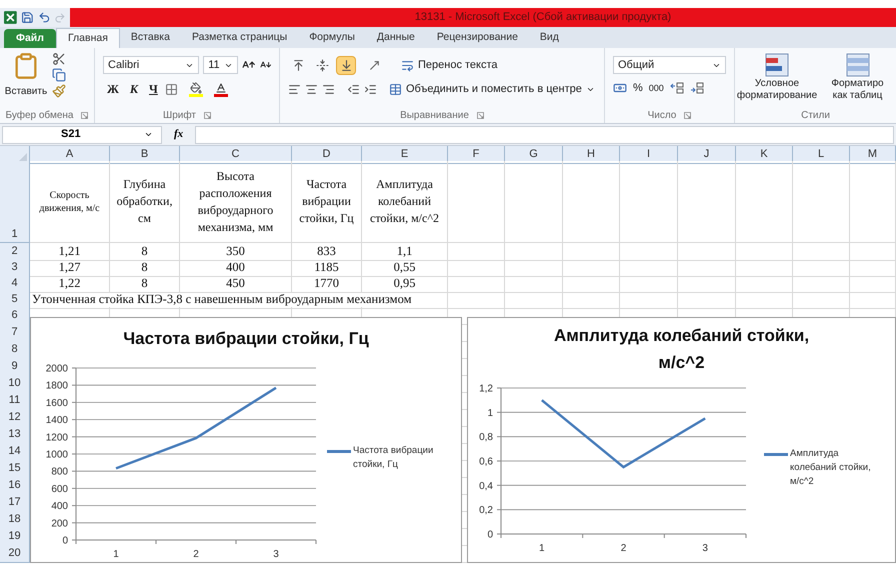 The height and width of the screenshot is (570, 896). I want to click on decimal-decrease-icon, so click(697, 88).